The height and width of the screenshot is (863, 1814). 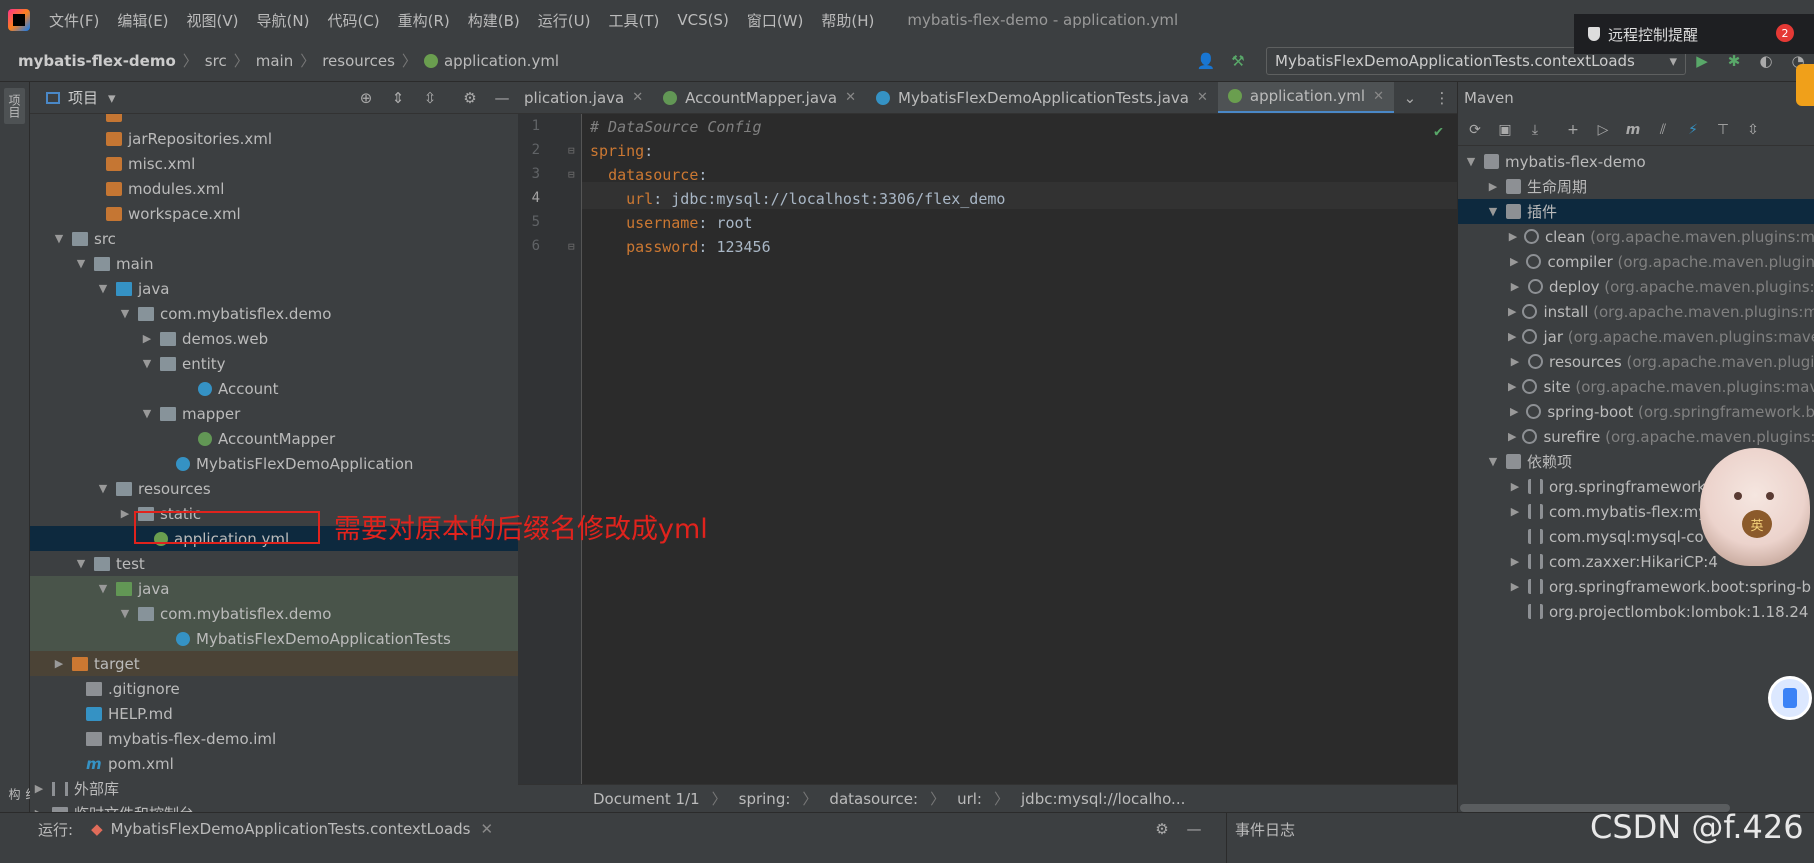 I want to click on tree-item: misc.xml, so click(x=274, y=163).